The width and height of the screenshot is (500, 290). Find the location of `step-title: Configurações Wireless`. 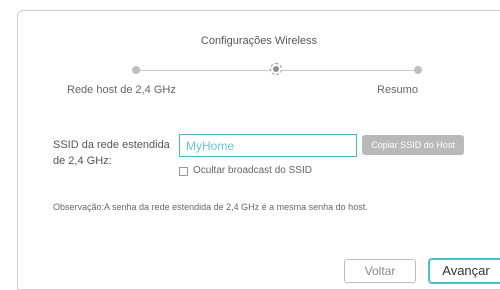

step-title: Configurações Wireless is located at coordinates (259, 41).